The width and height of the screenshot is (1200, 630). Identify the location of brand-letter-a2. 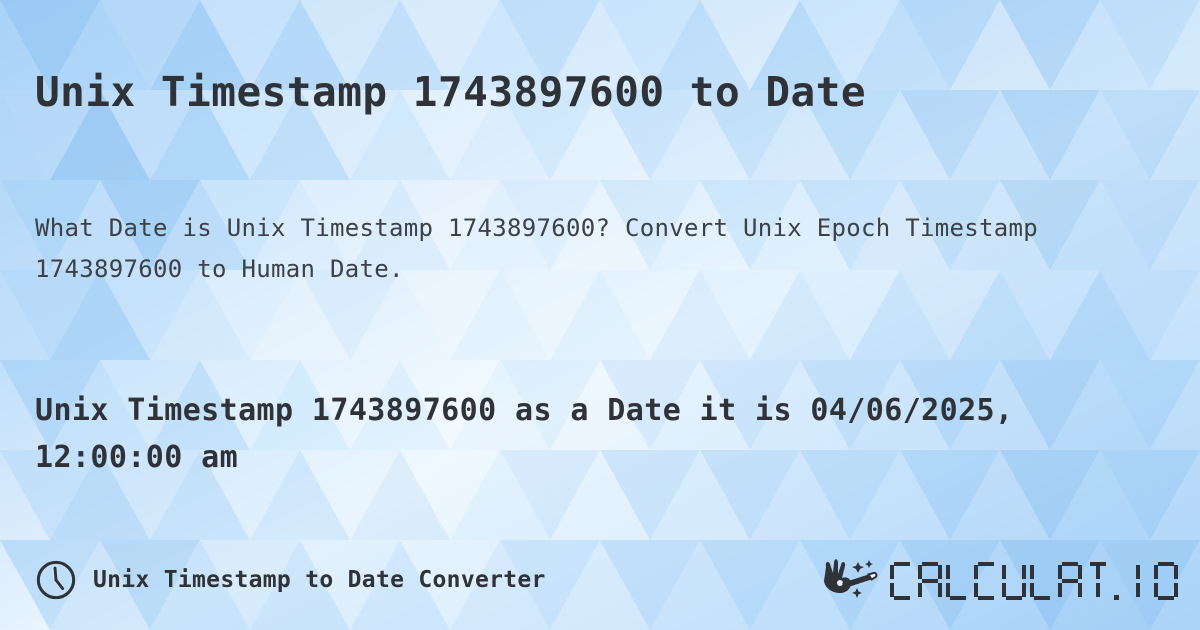
(1070, 581).